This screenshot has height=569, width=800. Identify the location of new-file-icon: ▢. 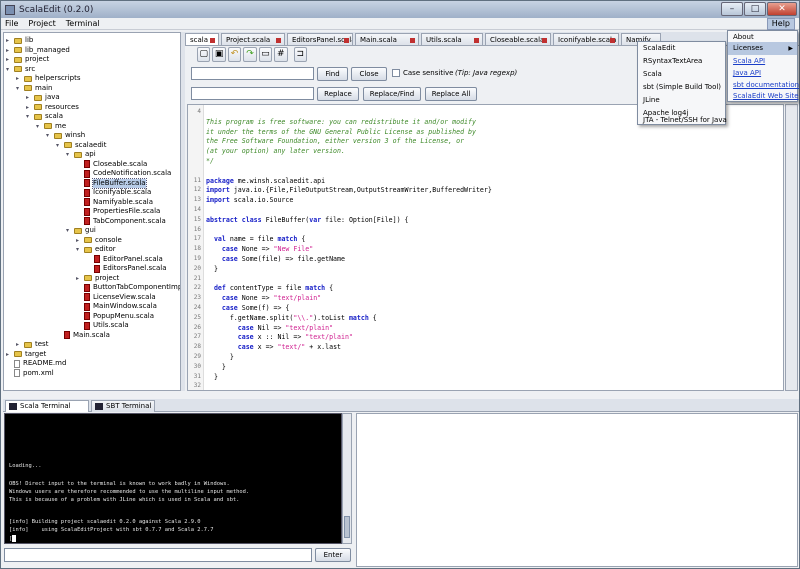
(204, 54).